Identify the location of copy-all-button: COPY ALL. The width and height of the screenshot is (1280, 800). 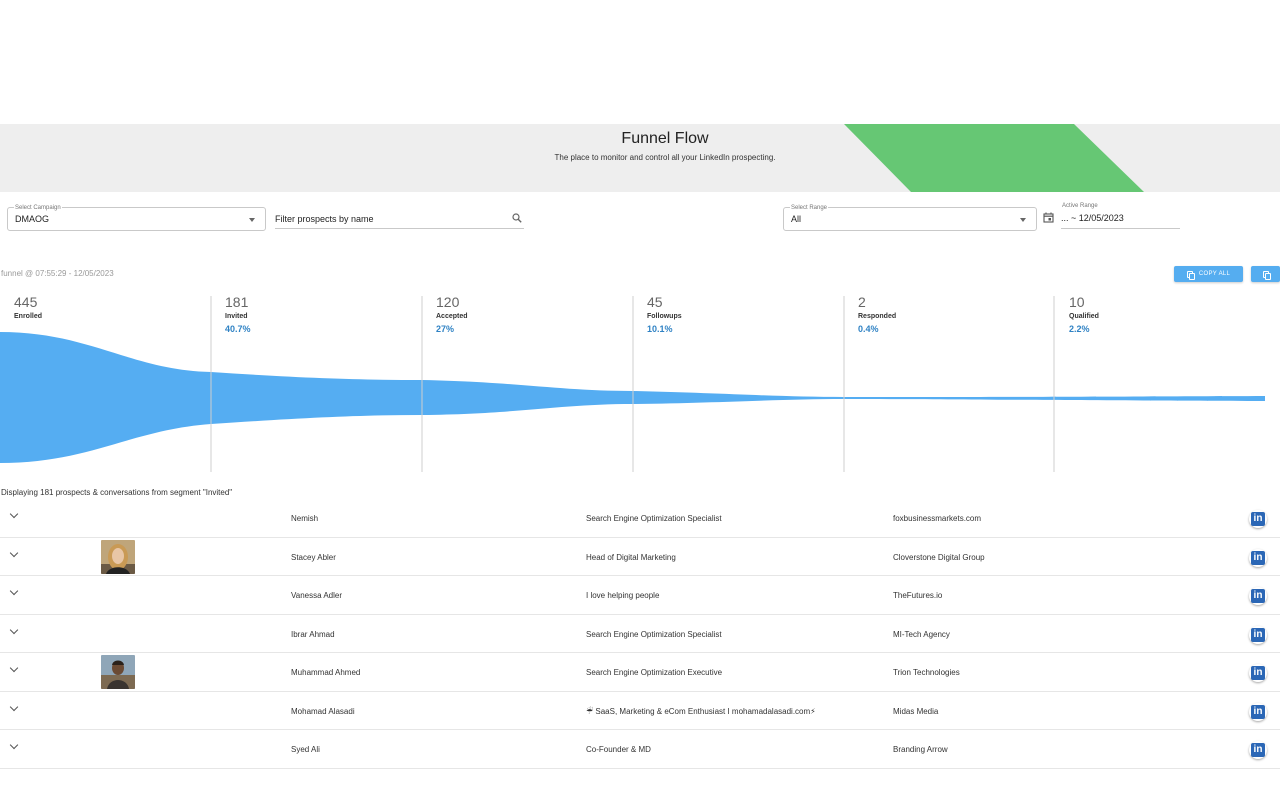
(1208, 274).